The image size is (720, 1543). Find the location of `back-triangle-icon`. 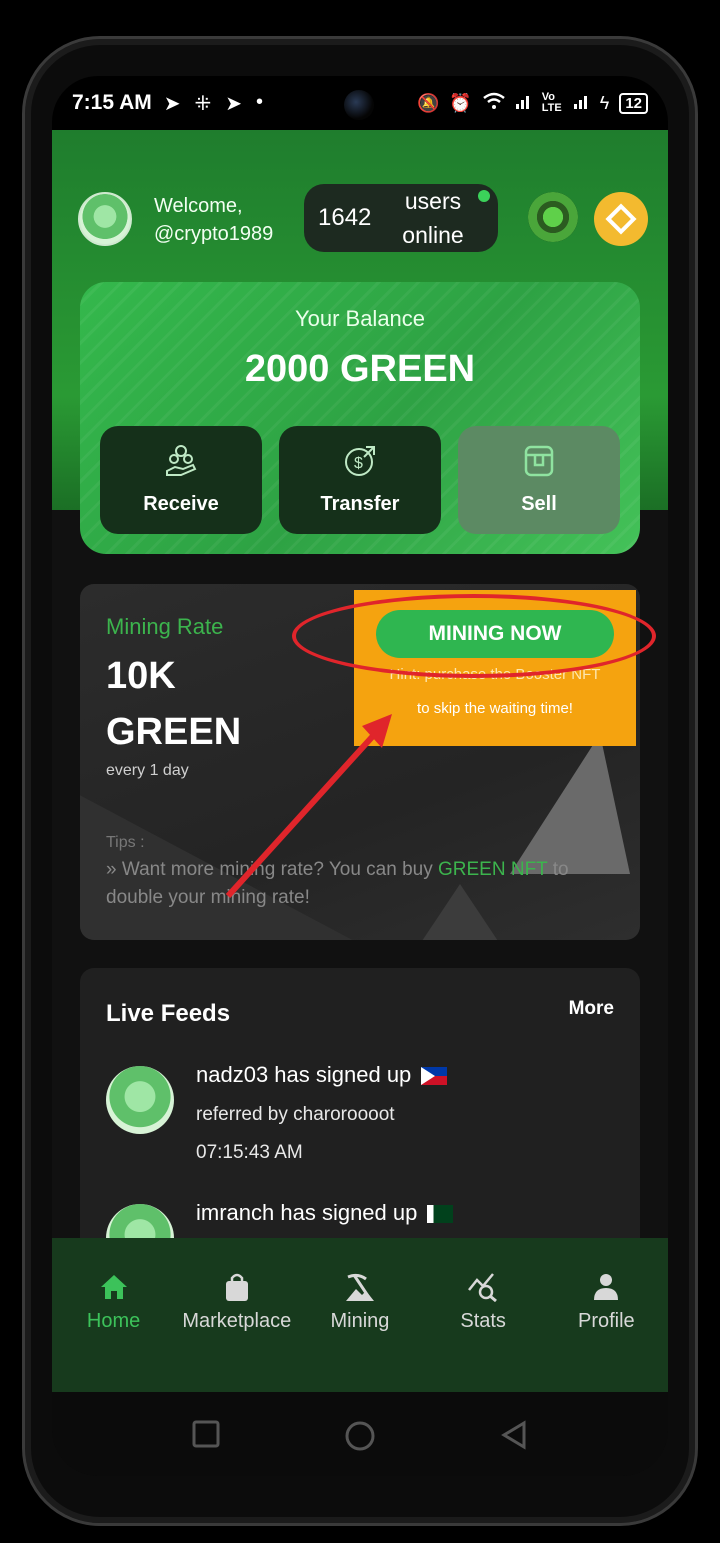

back-triangle-icon is located at coordinates (514, 1437).